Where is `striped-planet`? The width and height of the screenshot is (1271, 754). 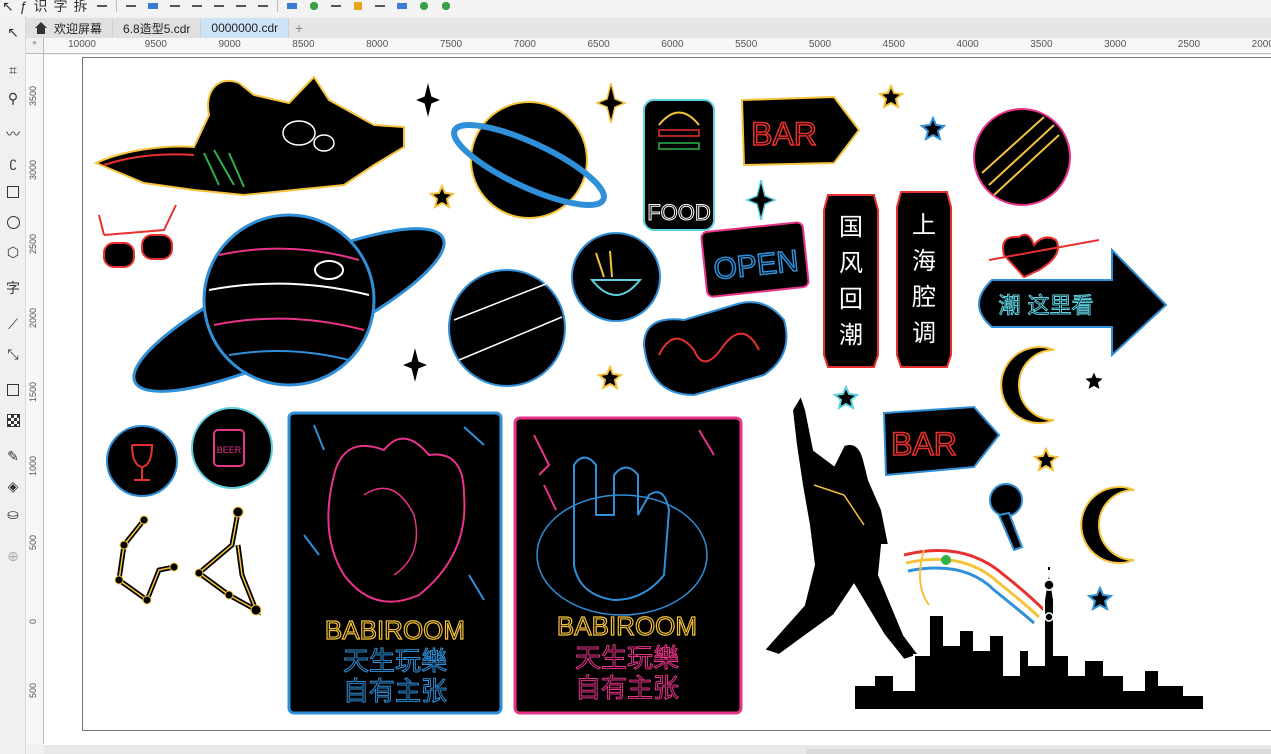
striped-planet is located at coordinates (1022, 157).